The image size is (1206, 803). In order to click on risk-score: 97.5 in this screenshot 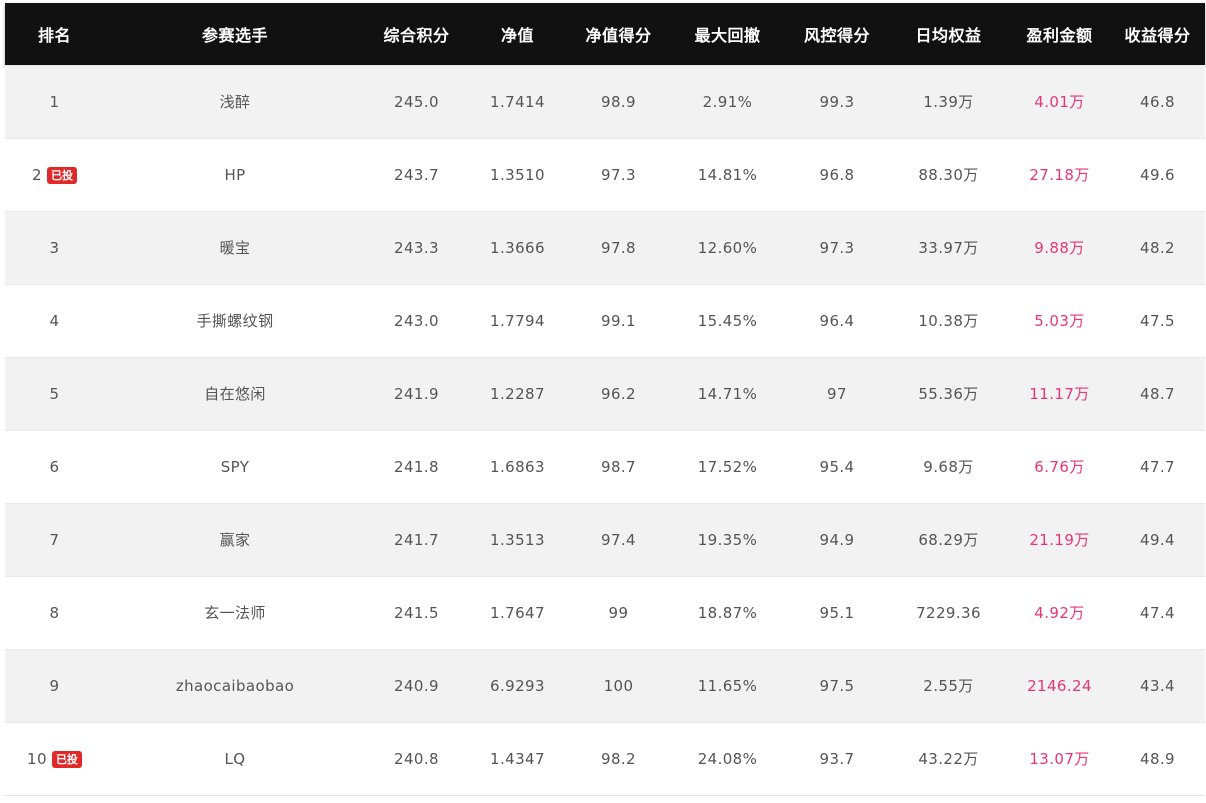, I will do `click(837, 685)`.